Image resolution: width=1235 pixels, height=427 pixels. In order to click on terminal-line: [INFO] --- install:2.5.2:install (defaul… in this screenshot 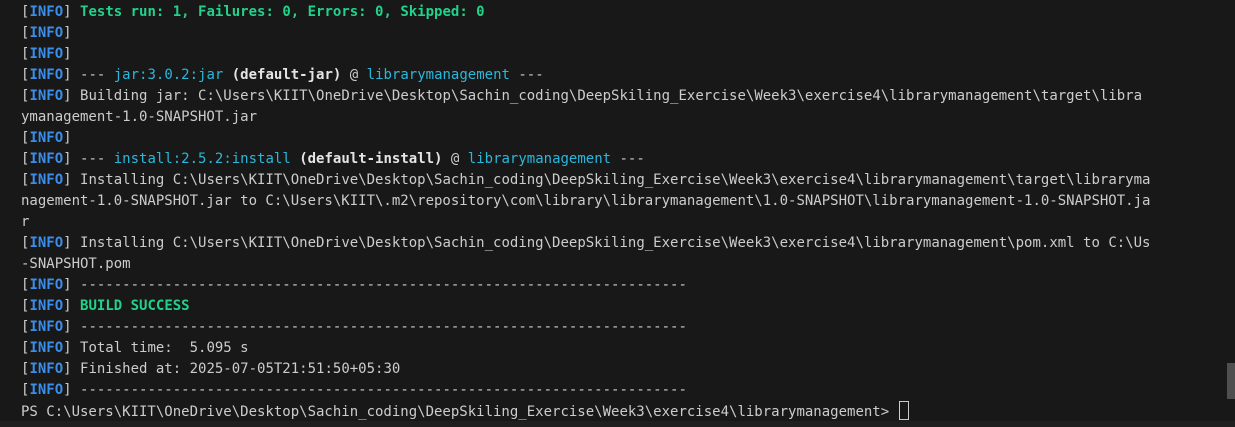, I will do `click(333, 159)`.